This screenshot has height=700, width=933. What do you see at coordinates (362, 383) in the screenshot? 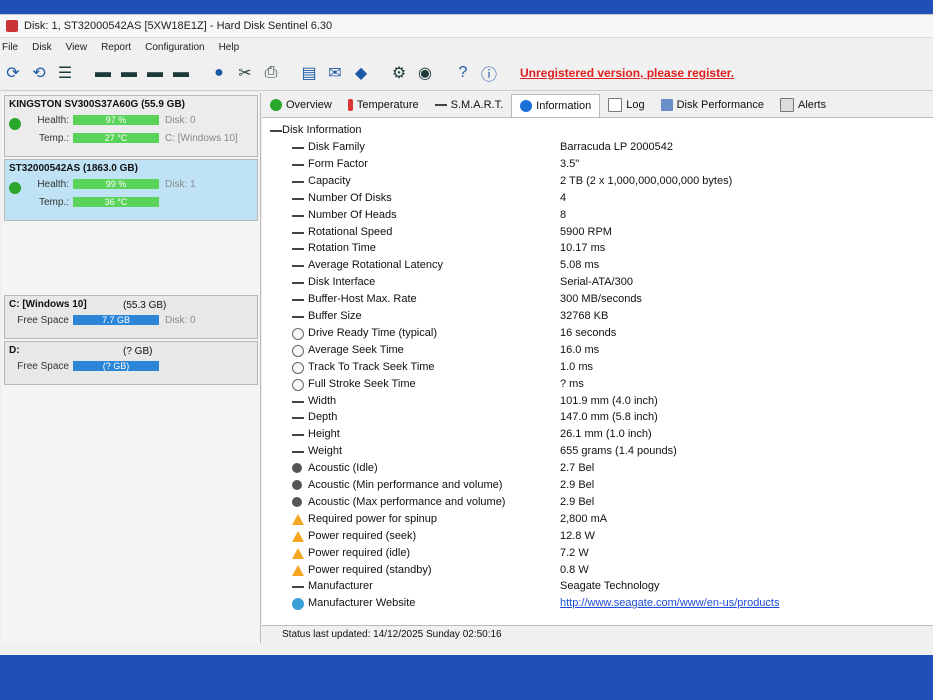
I see `info-label: Full Stroke Seek Time` at bounding box center [362, 383].